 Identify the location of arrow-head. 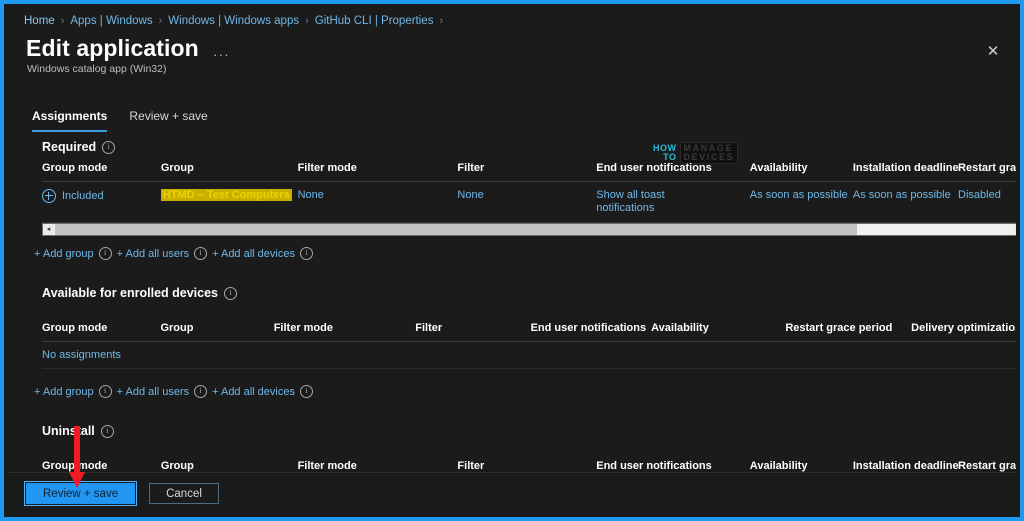
(77, 480).